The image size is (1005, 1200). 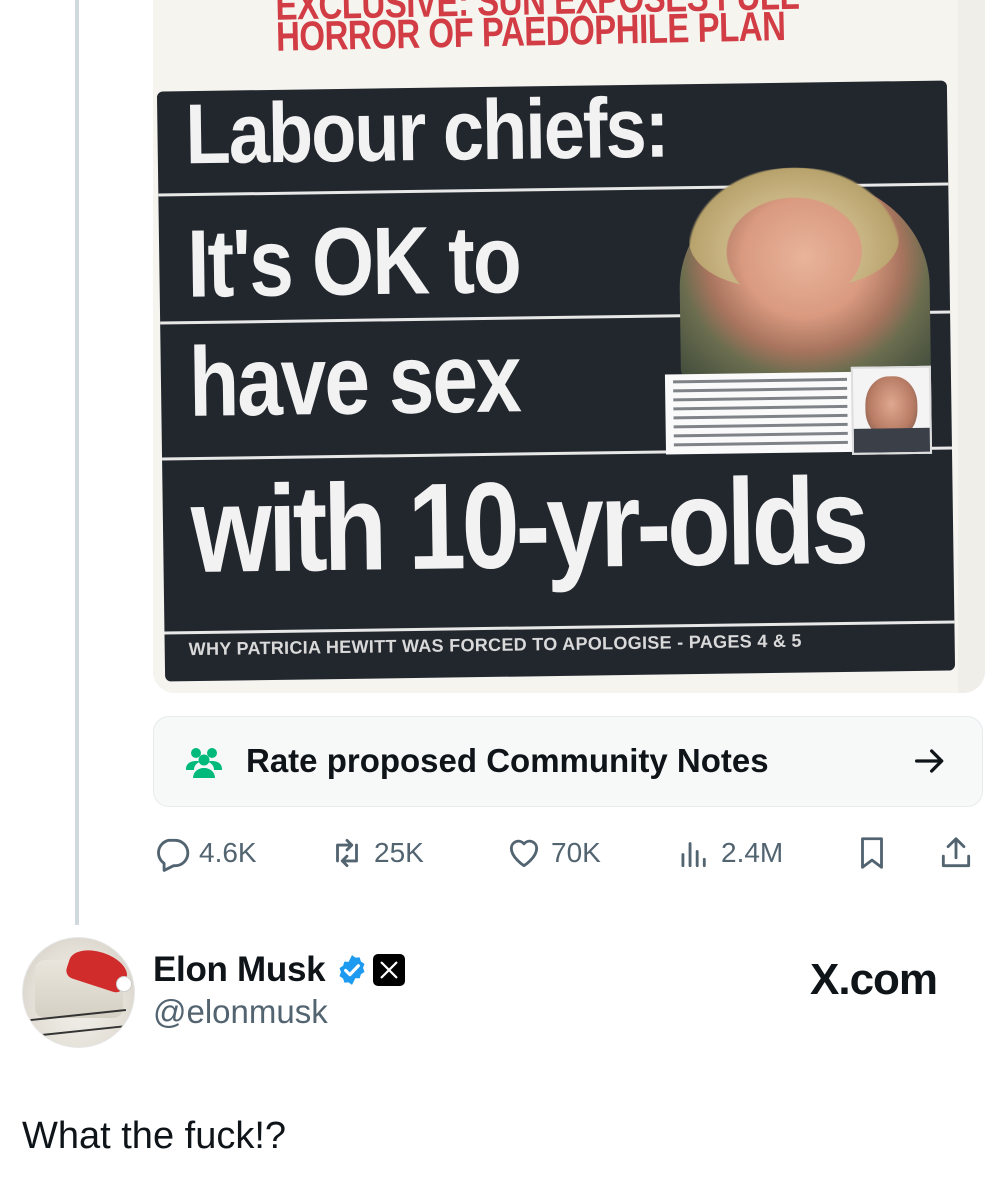 I want to click on bookmark-icon, so click(x=872, y=852).